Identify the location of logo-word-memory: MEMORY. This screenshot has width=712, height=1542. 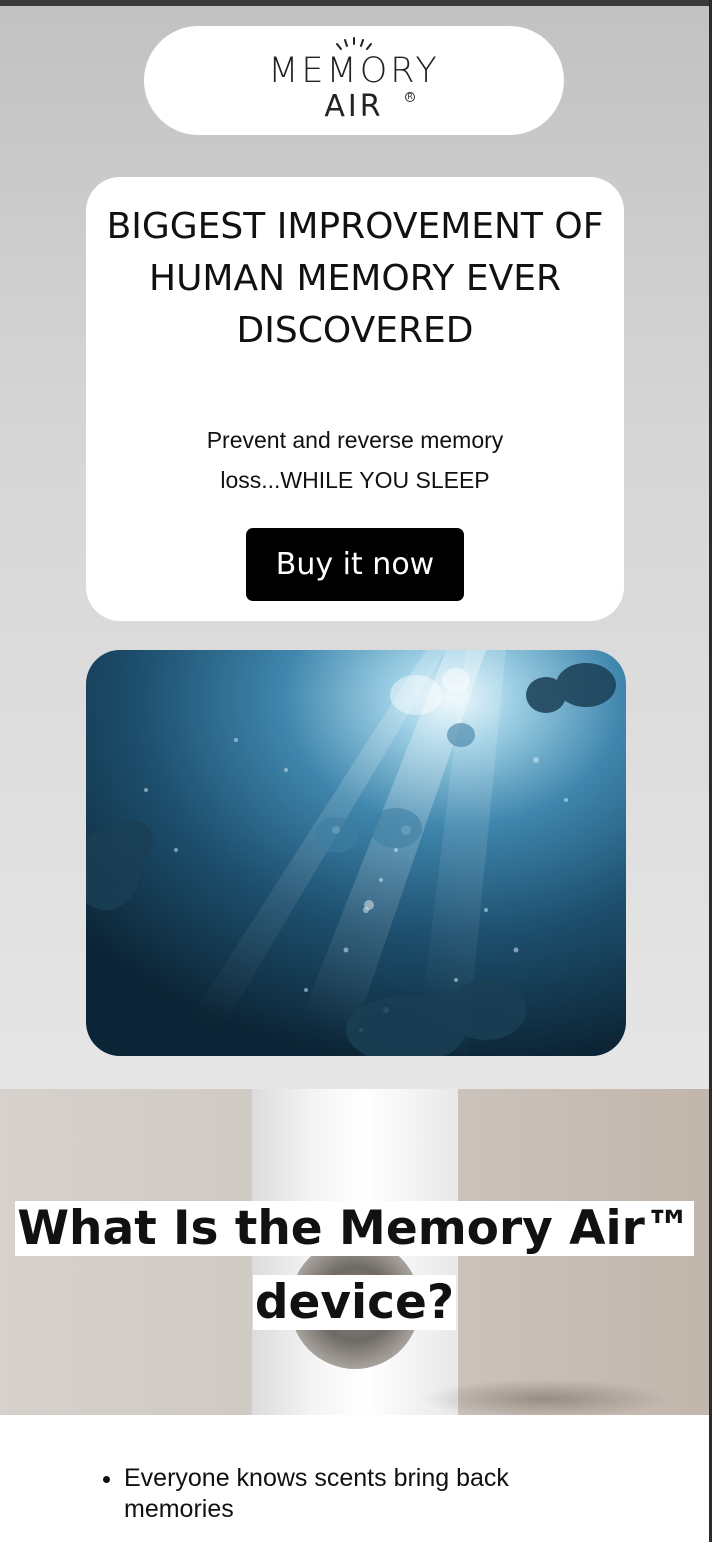
(354, 71).